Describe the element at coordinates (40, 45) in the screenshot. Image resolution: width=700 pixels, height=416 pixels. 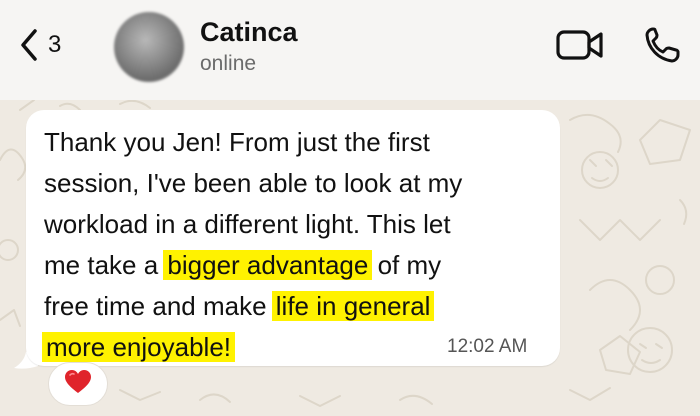
I see `back-button: 3` at that location.